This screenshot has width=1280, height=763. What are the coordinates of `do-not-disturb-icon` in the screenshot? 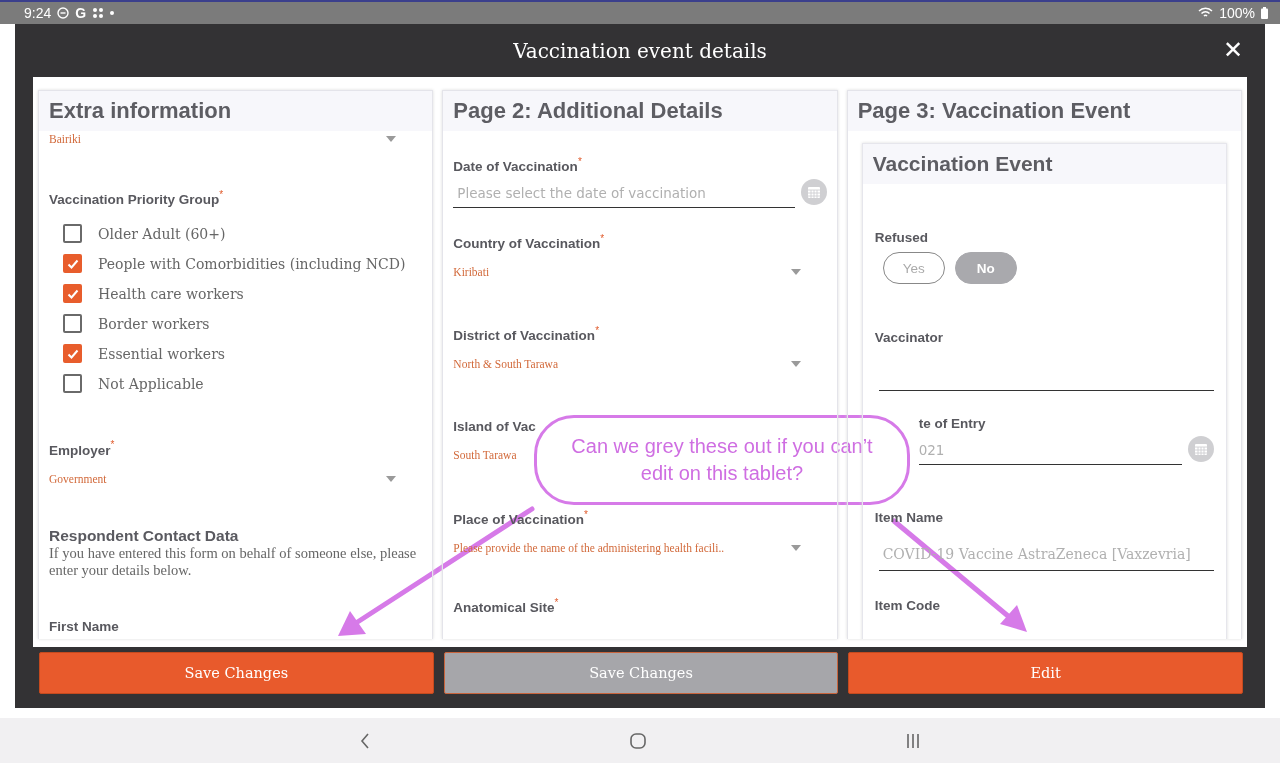 It's located at (63, 13).